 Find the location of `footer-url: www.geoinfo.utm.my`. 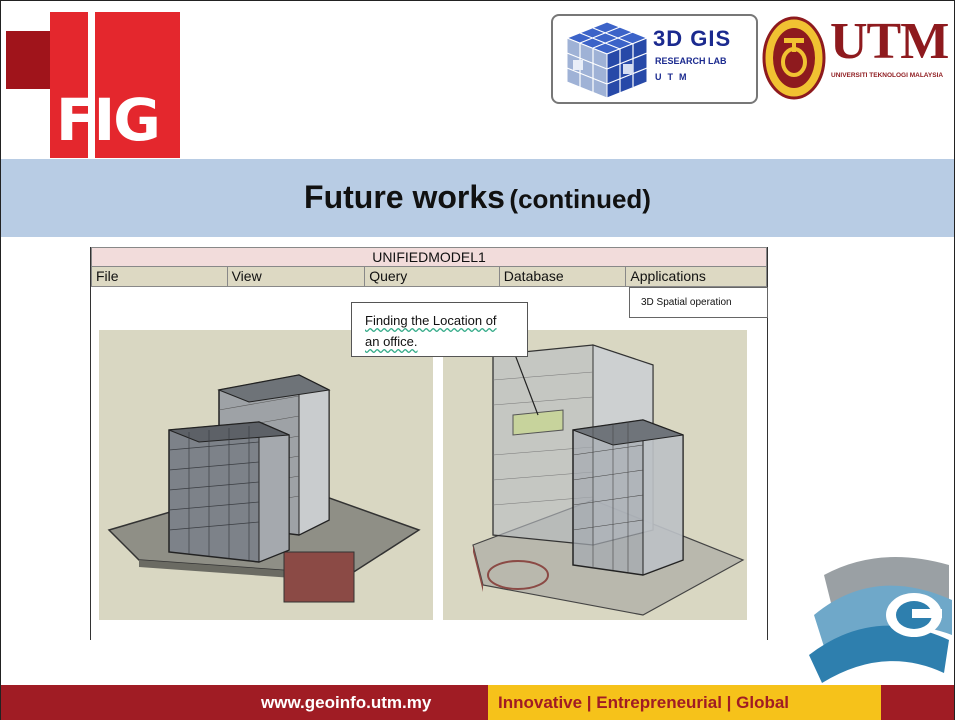

footer-url: www.geoinfo.utm.my is located at coordinates (346, 703).